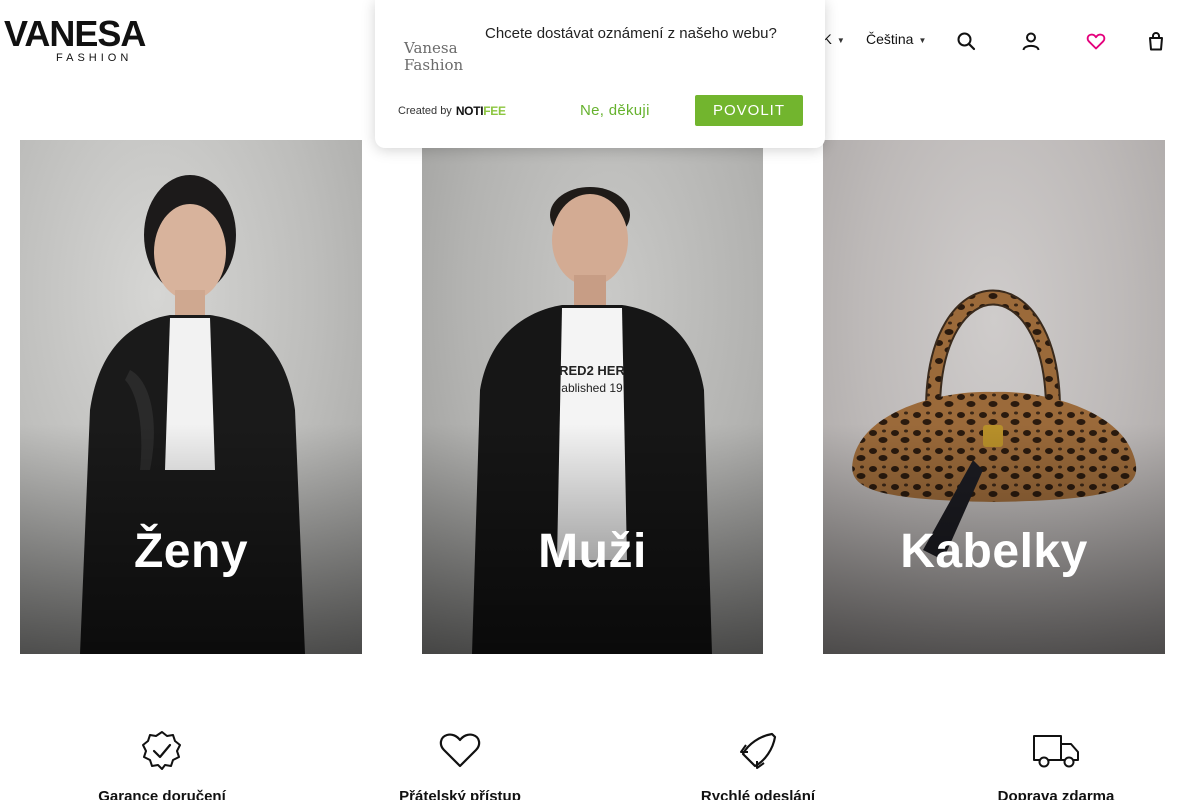 This screenshot has width=1200, height=800. I want to click on popup-logo-line1: Vanesa, so click(431, 48).